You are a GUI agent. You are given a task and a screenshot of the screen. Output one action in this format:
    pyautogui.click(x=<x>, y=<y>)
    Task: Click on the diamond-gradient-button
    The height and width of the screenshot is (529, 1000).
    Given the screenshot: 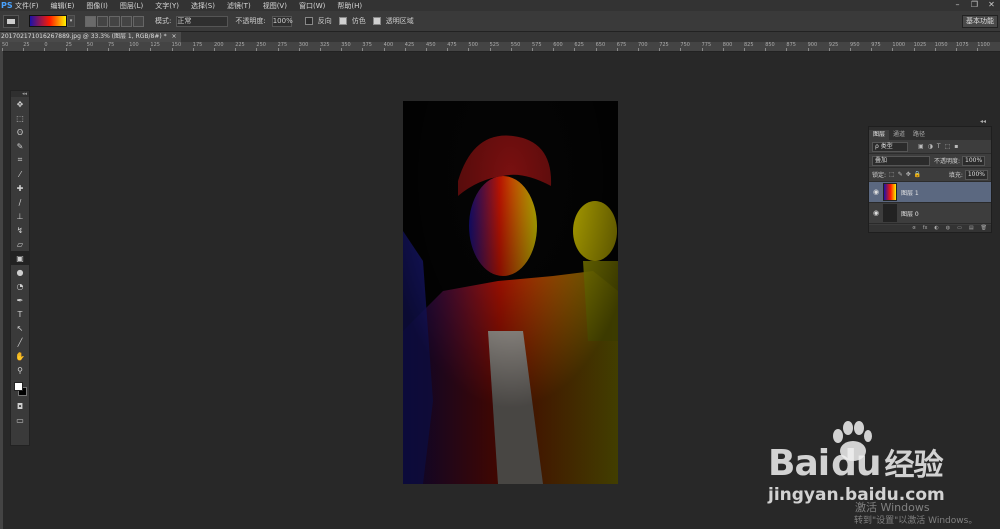 What is the action you would take?
    pyautogui.click(x=138, y=21)
    